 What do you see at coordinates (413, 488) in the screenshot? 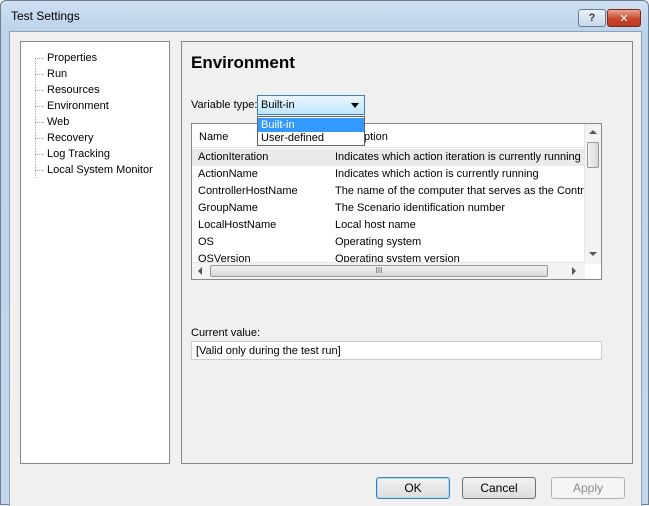
I see `ok-button: OK` at bounding box center [413, 488].